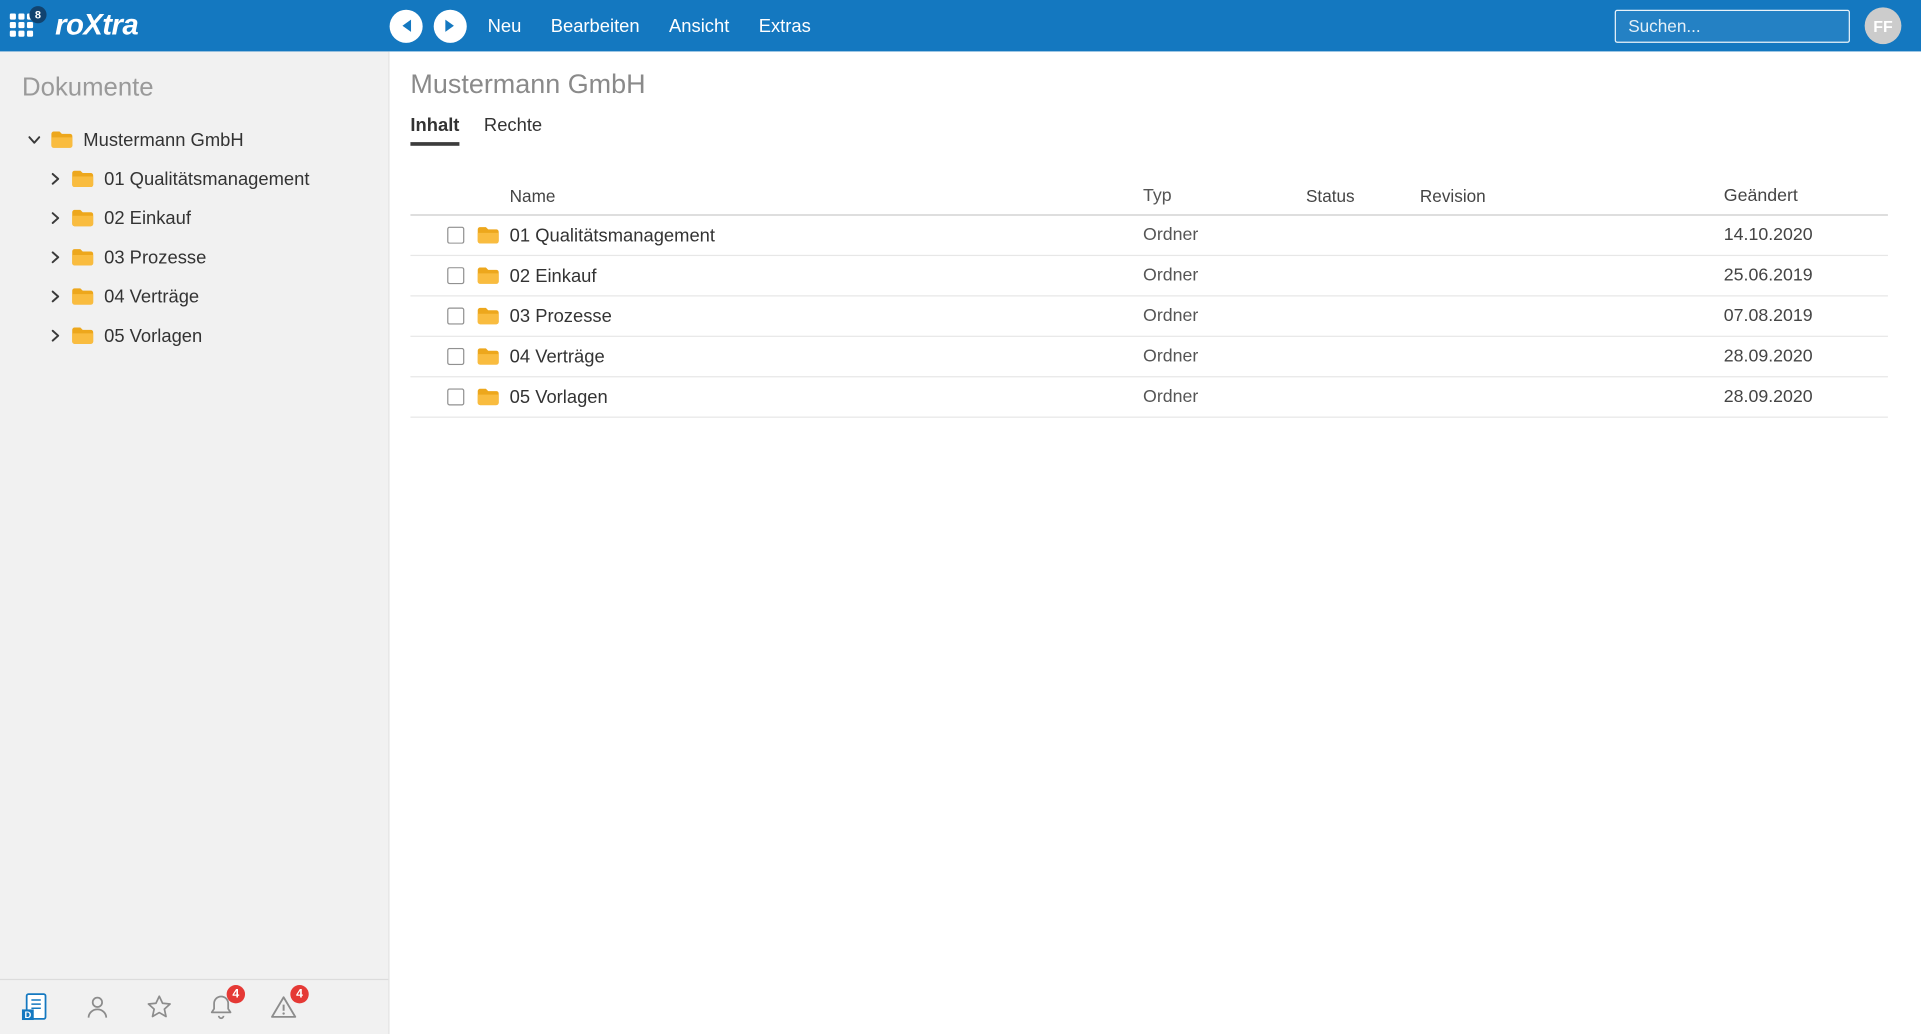  What do you see at coordinates (1768, 316) in the screenshot?
I see `row-modified: 07.08.2019` at bounding box center [1768, 316].